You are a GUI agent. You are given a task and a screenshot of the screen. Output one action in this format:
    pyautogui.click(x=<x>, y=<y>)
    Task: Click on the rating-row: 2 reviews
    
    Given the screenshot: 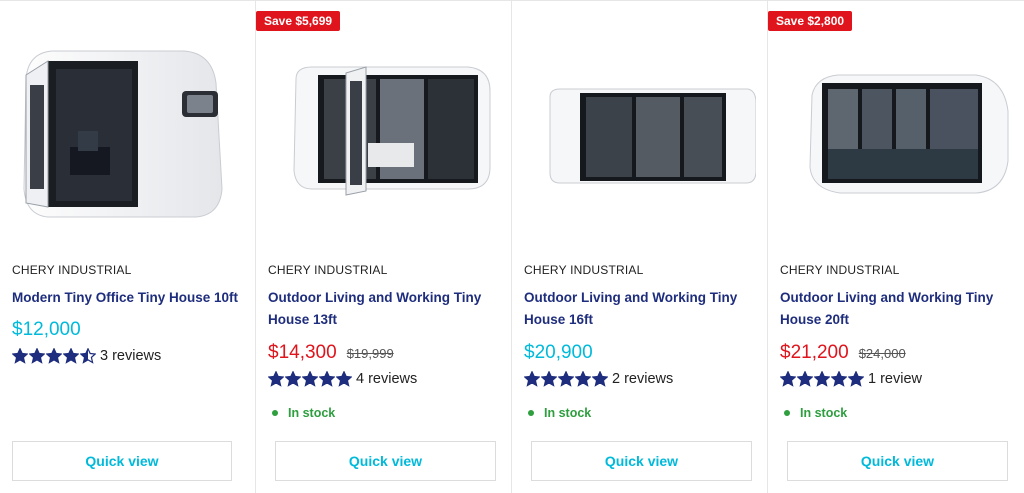 What is the action you would take?
    pyautogui.click(x=598, y=379)
    